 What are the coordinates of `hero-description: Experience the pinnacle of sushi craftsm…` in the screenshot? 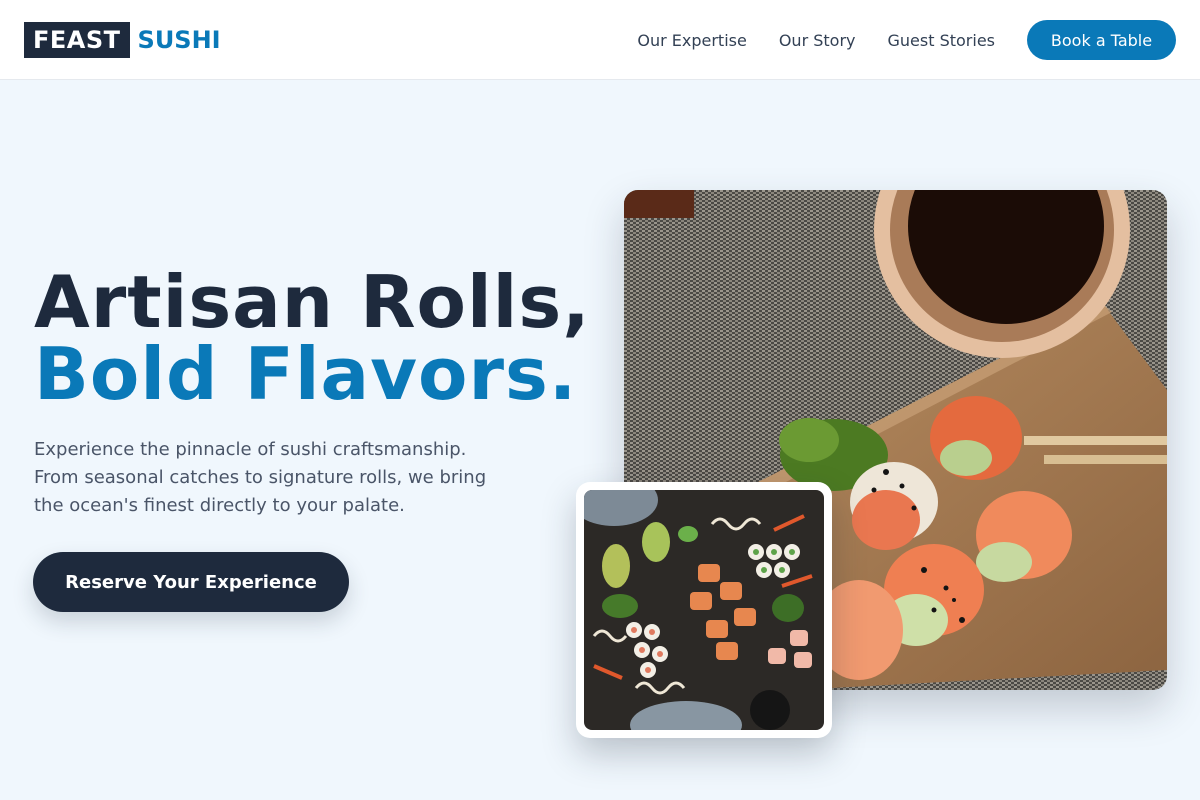 It's located at (260, 477).